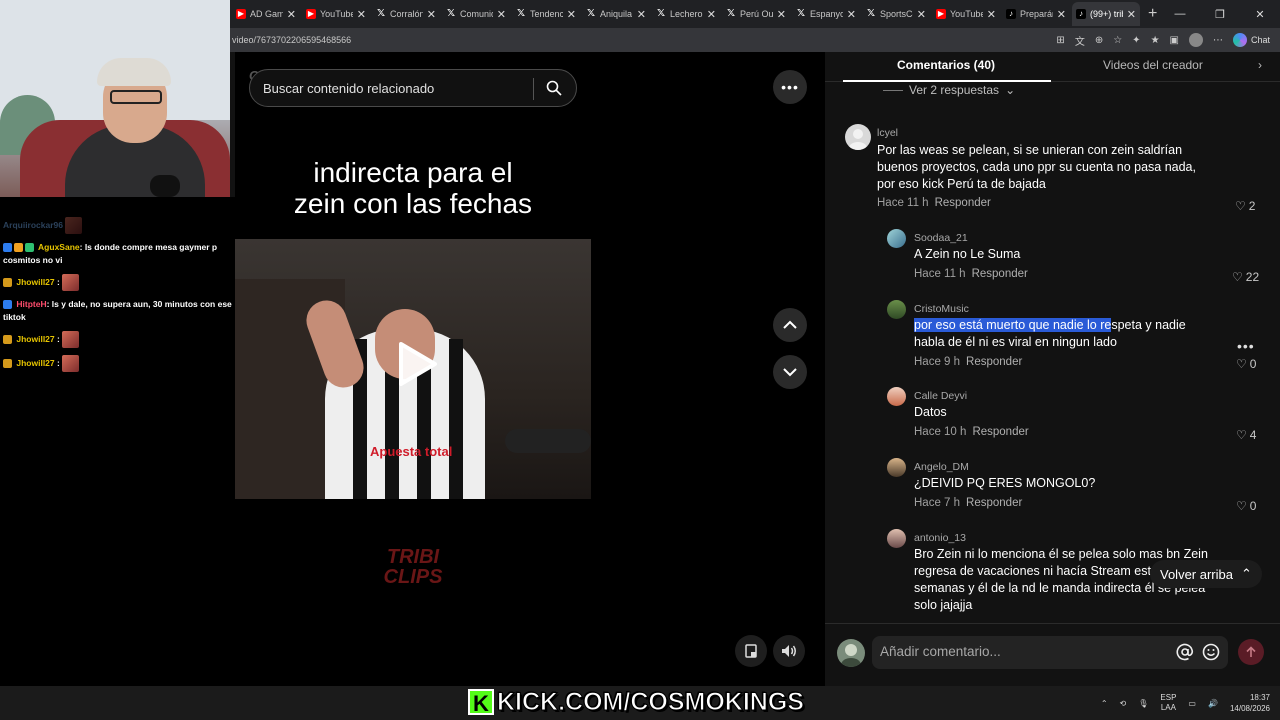 The height and width of the screenshot is (720, 1280). I want to click on window-controls: — ❐ ✕, so click(1220, 14).